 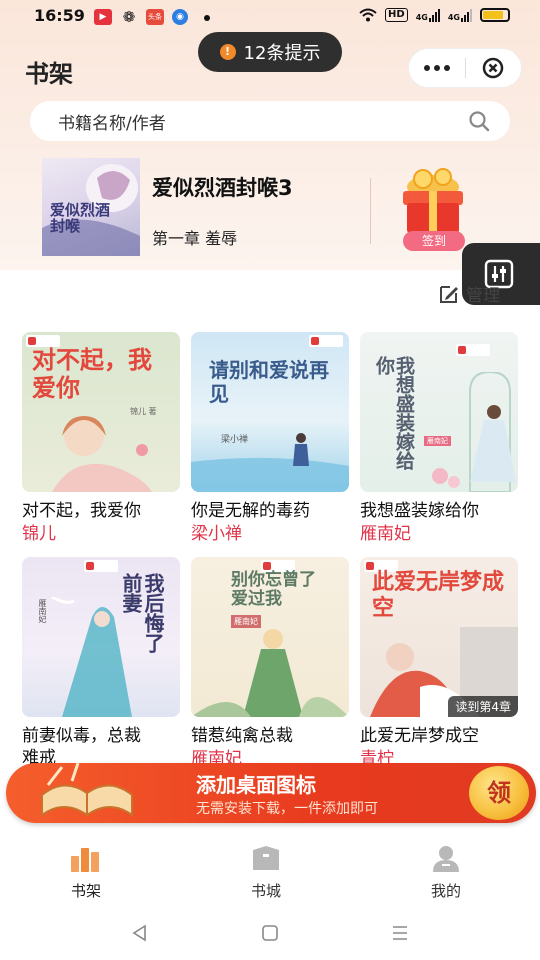 What do you see at coordinates (370, 211) in the screenshot?
I see `recent-divider` at bounding box center [370, 211].